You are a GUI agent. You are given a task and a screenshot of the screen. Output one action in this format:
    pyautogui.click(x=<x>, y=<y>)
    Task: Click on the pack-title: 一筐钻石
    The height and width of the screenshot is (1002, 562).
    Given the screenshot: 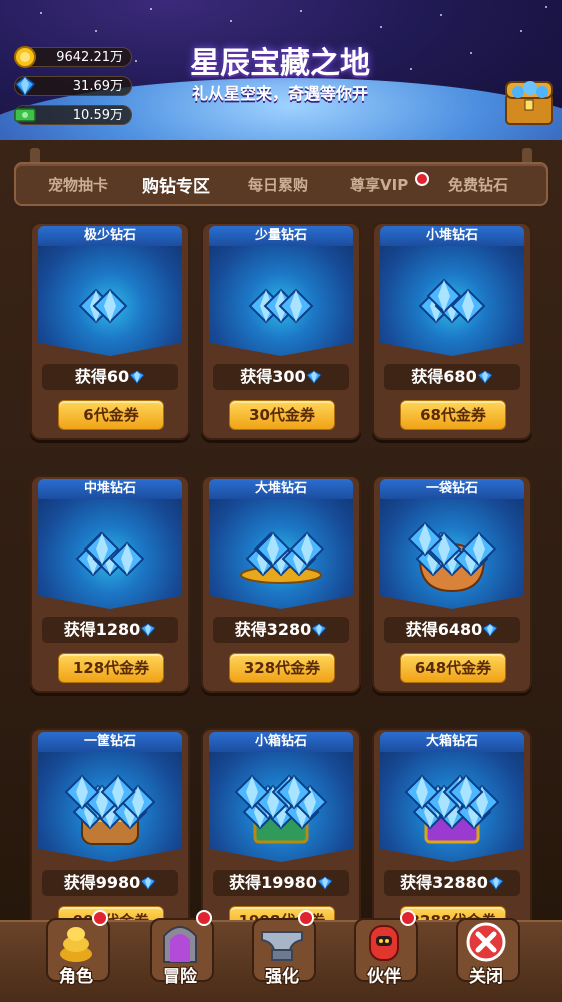 What is the action you would take?
    pyautogui.click(x=110, y=742)
    